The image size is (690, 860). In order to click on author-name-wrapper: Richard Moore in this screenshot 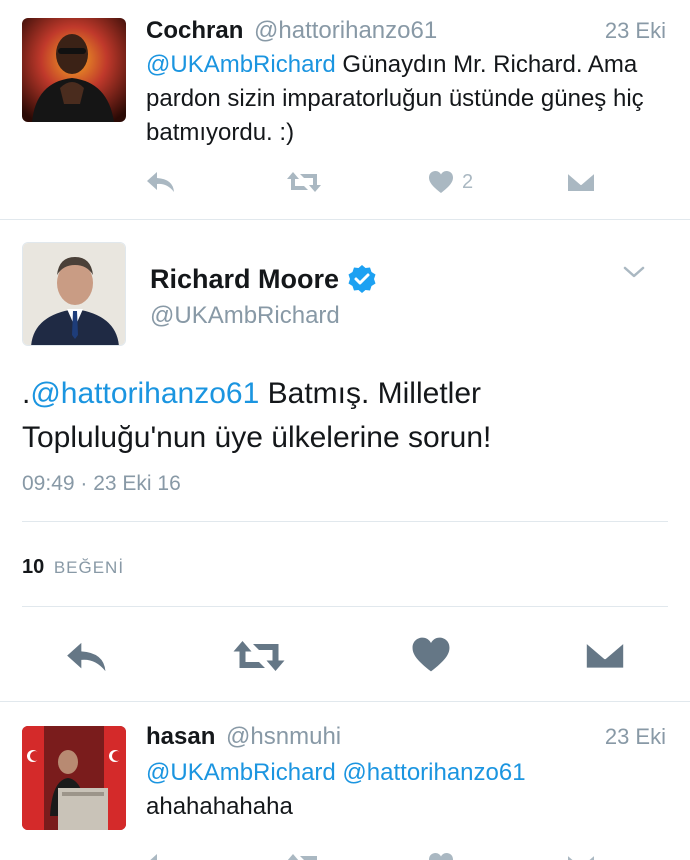, I will do `click(263, 279)`.